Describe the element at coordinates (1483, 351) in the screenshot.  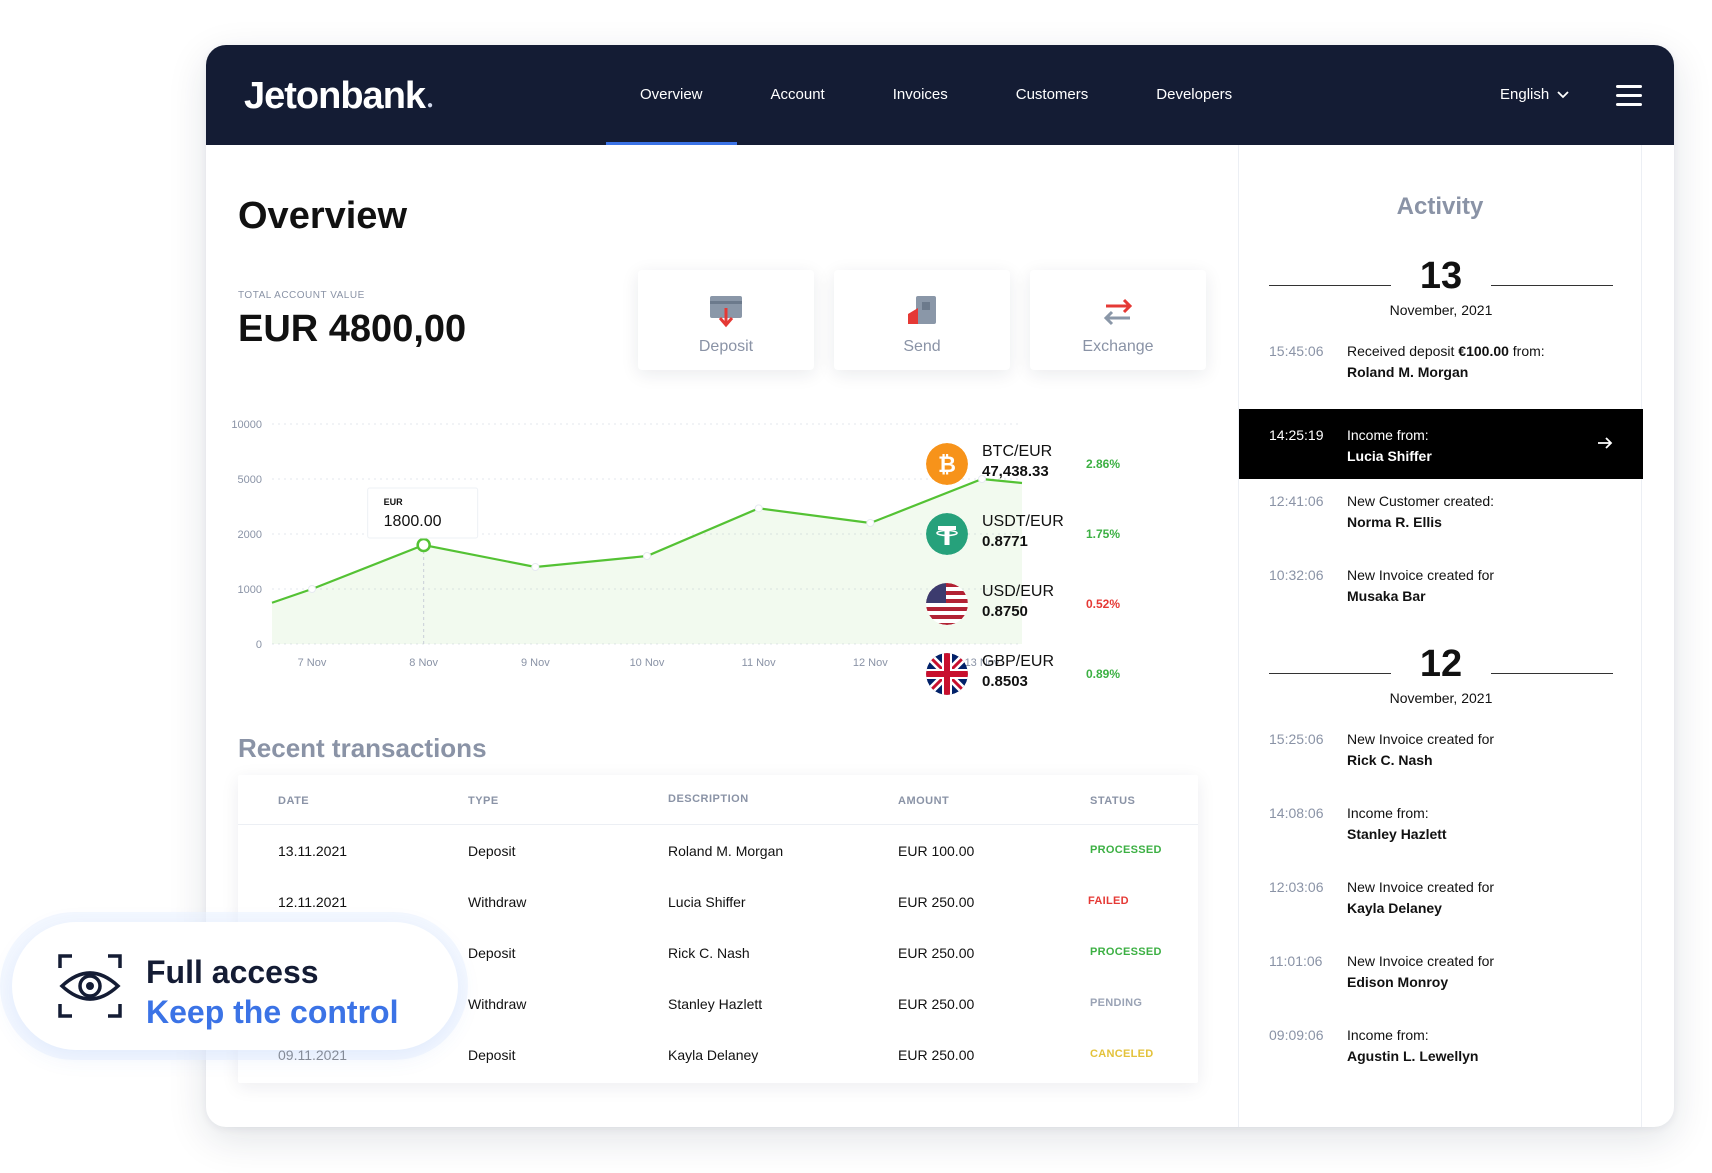
I see `activity-amount: €100.00` at that location.